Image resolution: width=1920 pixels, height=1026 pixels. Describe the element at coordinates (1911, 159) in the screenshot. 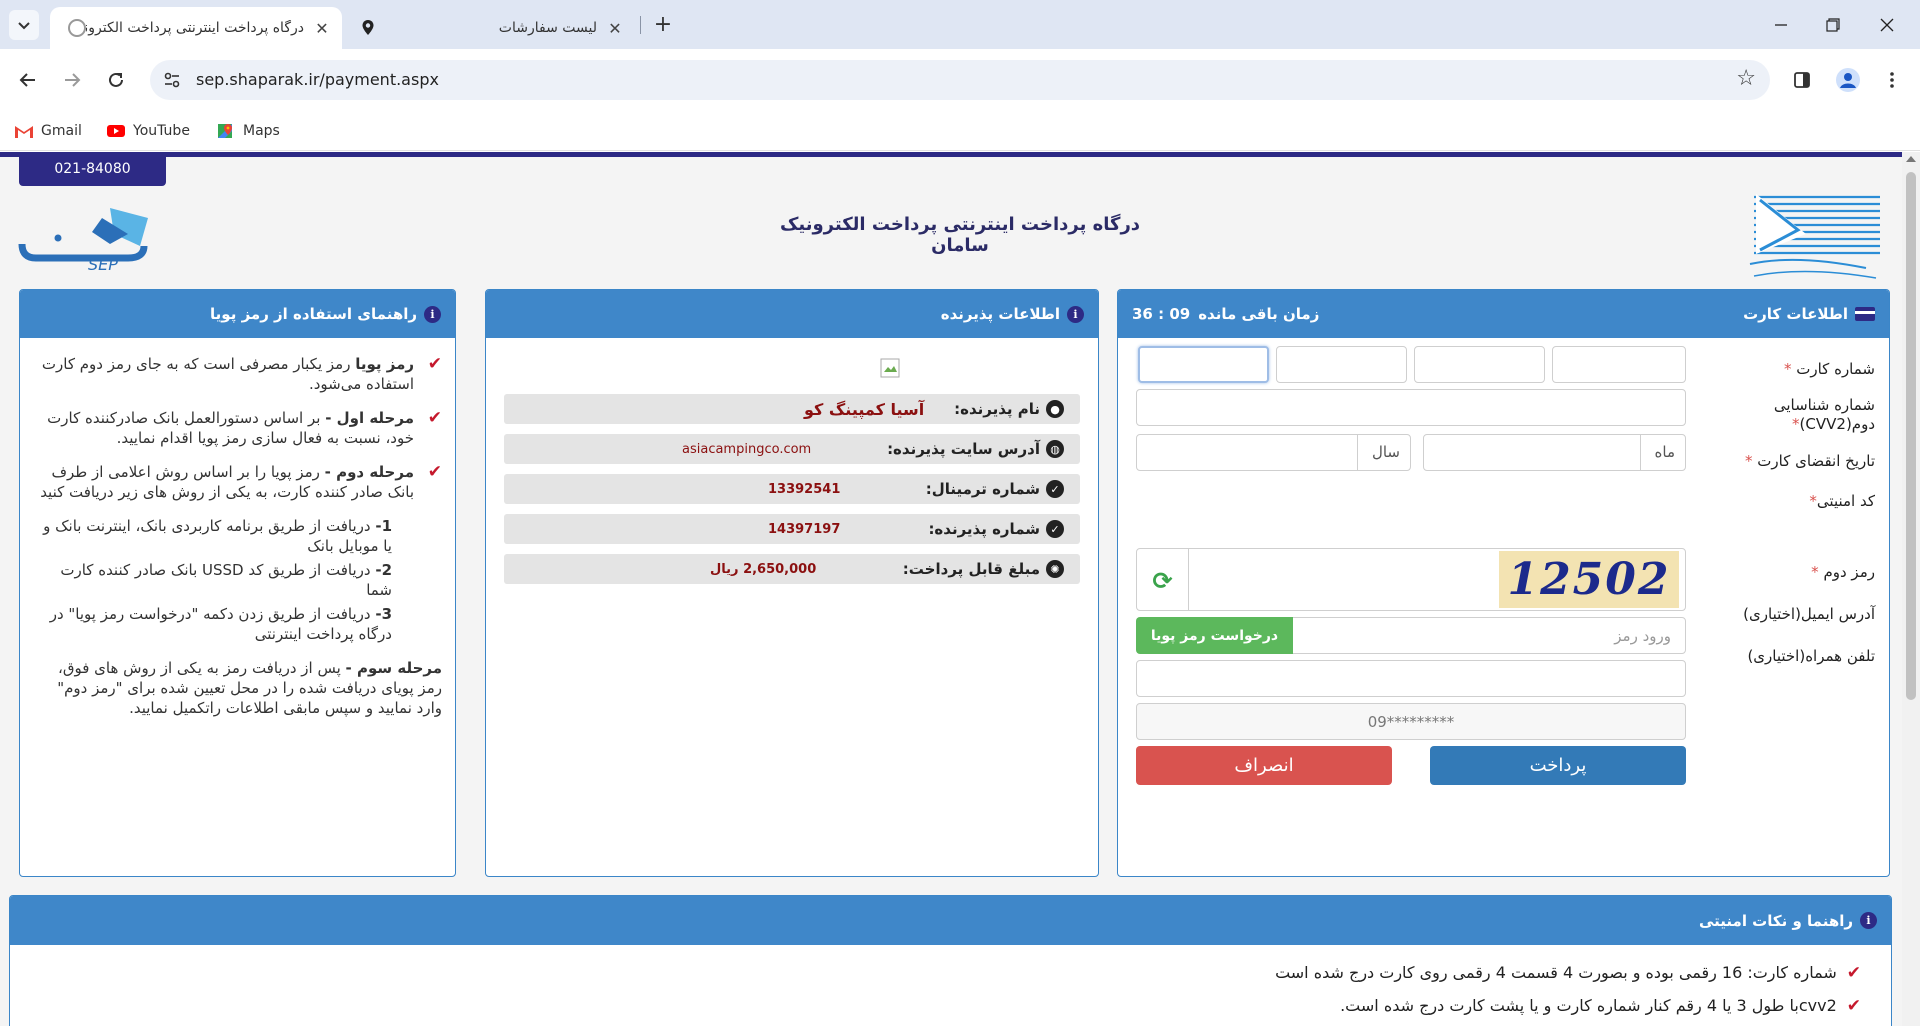

I see `scroll-up-icon` at that location.